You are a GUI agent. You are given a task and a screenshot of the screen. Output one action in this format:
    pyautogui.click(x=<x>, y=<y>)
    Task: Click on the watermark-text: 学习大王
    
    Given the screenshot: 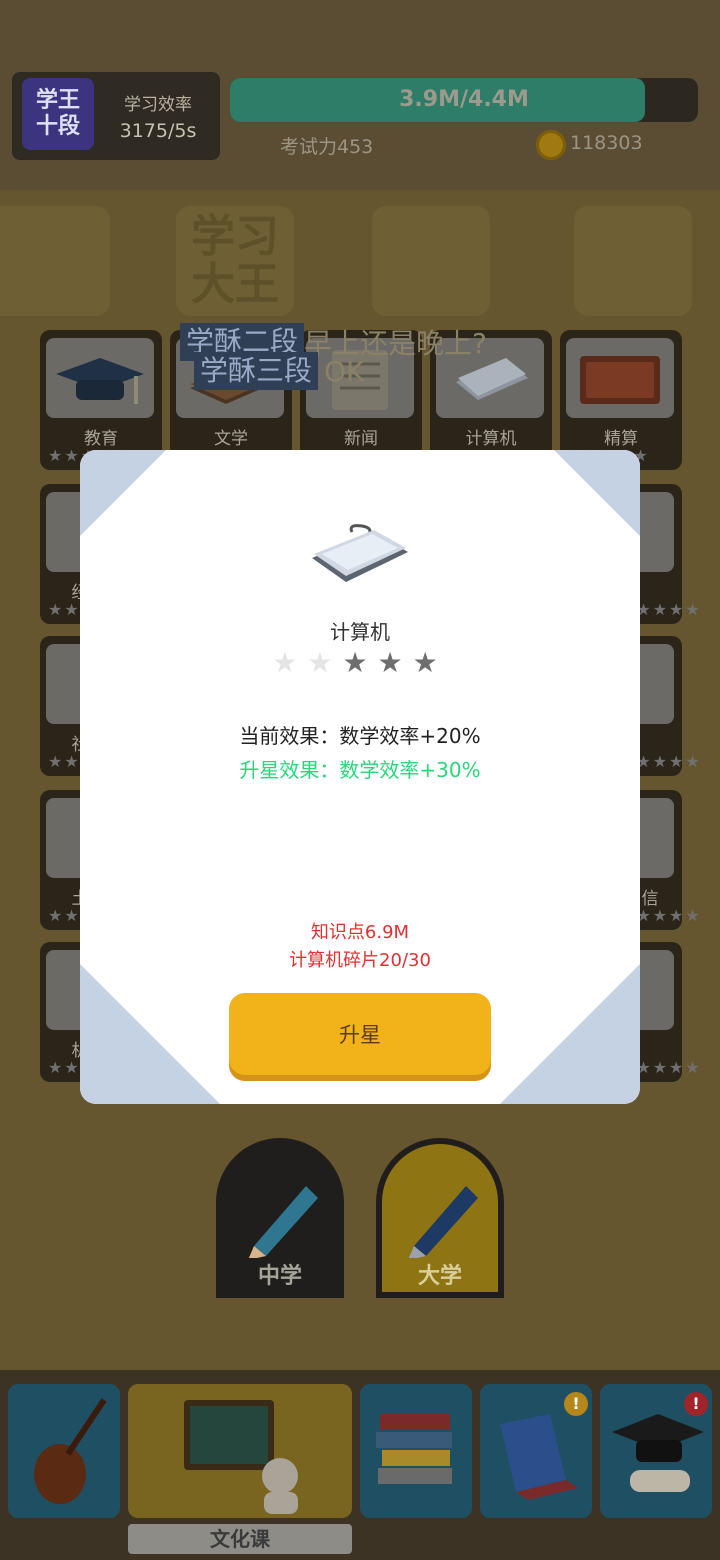 What is the action you would take?
    pyautogui.click(x=235, y=260)
    